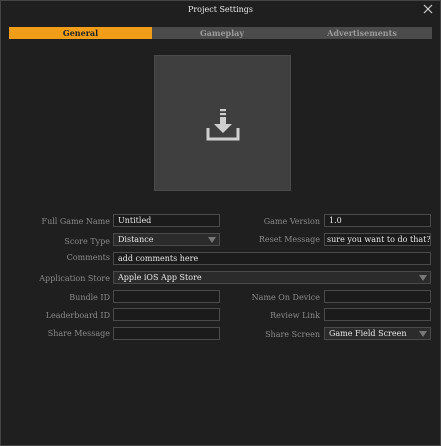 The width and height of the screenshot is (441, 446). I want to click on title-bar: Project Settings, so click(220, 9).